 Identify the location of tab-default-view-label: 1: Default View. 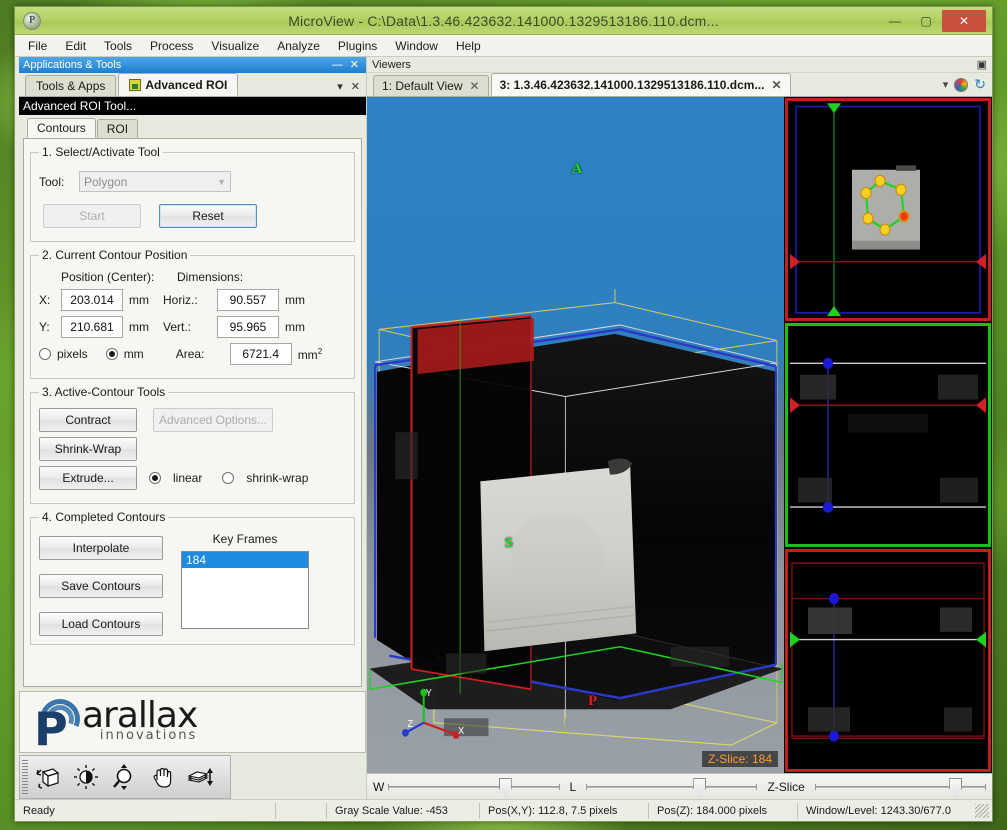
(422, 86).